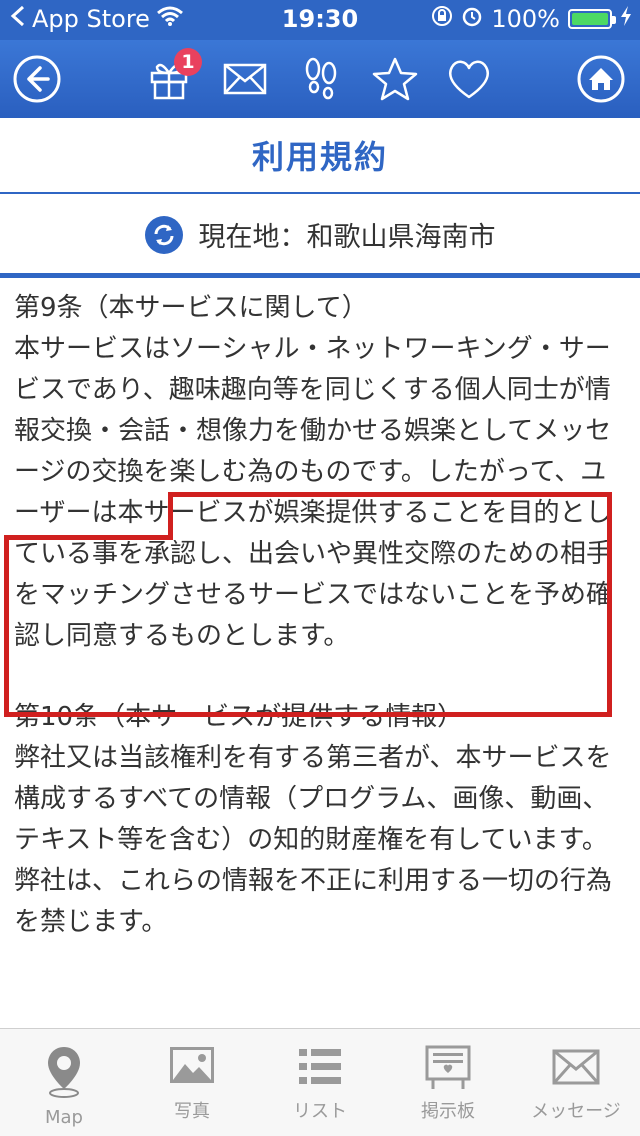 The width and height of the screenshot is (640, 1136). Describe the element at coordinates (320, 20) in the screenshot. I see `status-bar: App Store 19:30 100%` at that location.